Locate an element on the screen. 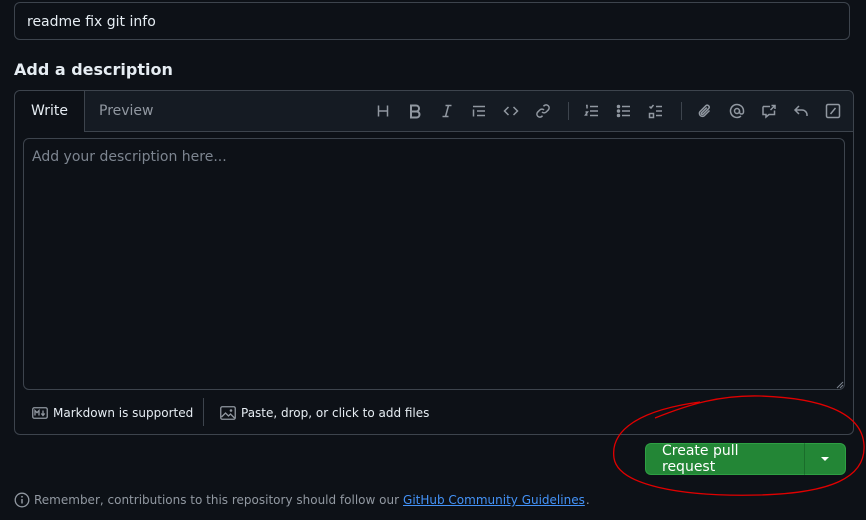 The height and width of the screenshot is (520, 866). mention-icon is located at coordinates (737, 111).